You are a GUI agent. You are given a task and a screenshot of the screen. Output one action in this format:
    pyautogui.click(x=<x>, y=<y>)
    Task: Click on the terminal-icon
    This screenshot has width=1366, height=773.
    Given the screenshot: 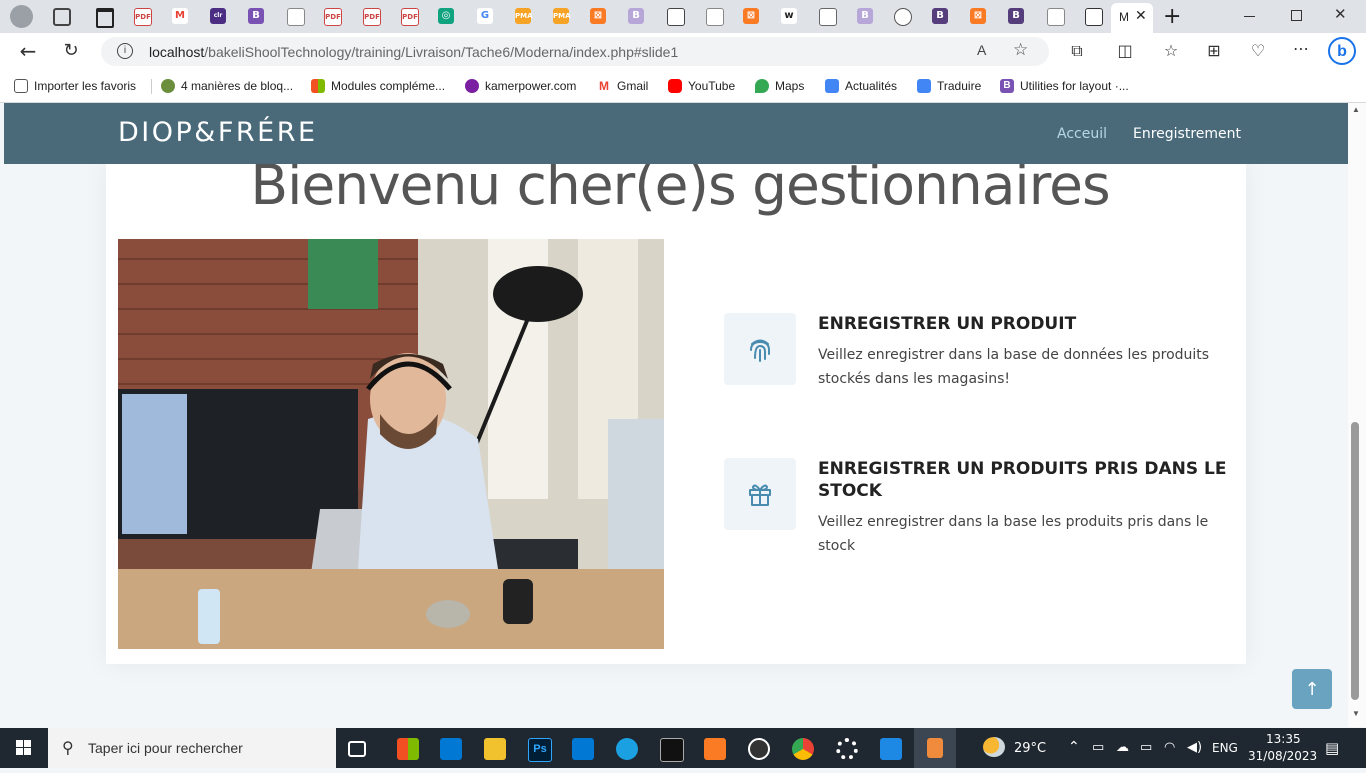 What is the action you would take?
    pyautogui.click(x=672, y=750)
    